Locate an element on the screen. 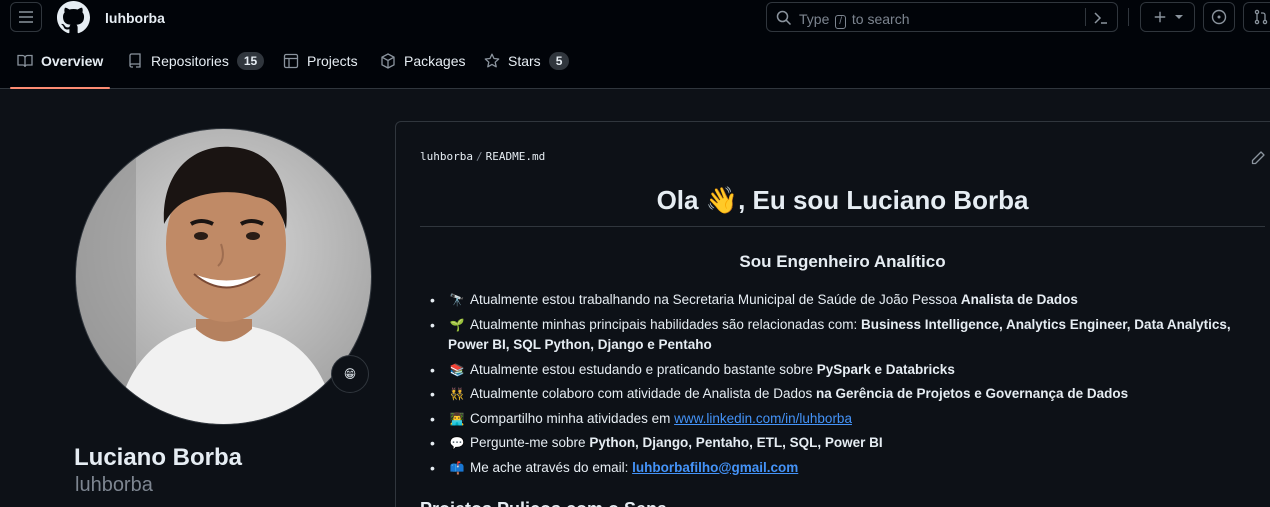 The height and width of the screenshot is (507, 1270). tab-projects: Projects is located at coordinates (320, 61).